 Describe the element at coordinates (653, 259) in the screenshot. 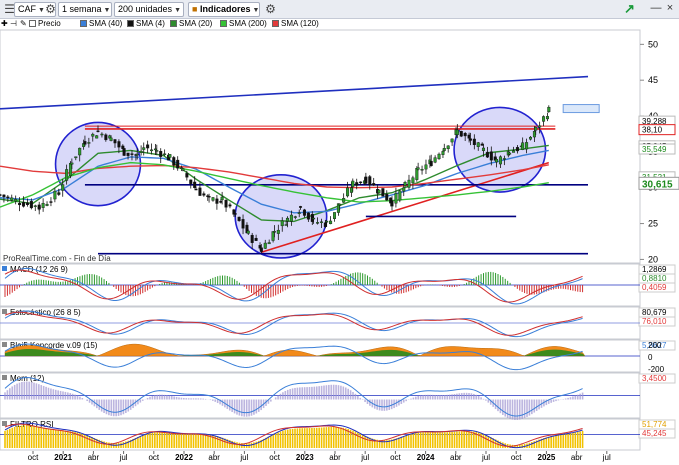

I see `price-tick-label: 20` at that location.